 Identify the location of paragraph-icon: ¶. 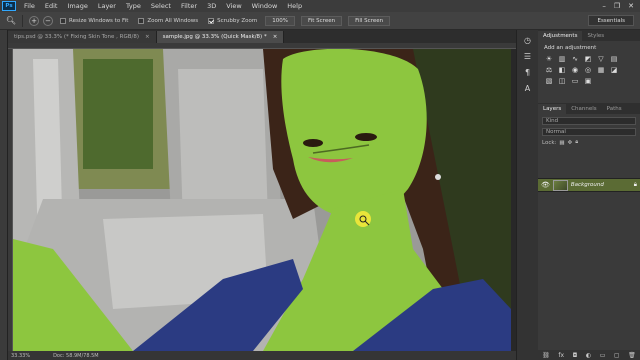
(528, 73).